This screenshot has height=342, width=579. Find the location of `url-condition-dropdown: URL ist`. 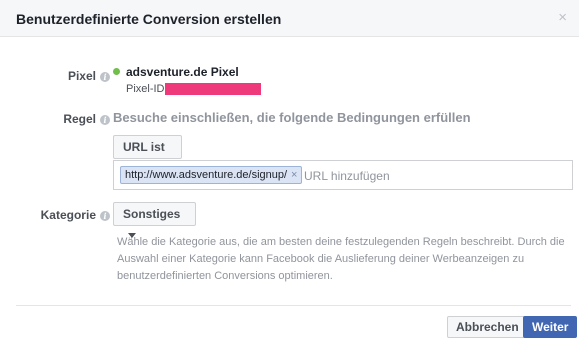

url-condition-dropdown: URL ist is located at coordinates (147, 153).